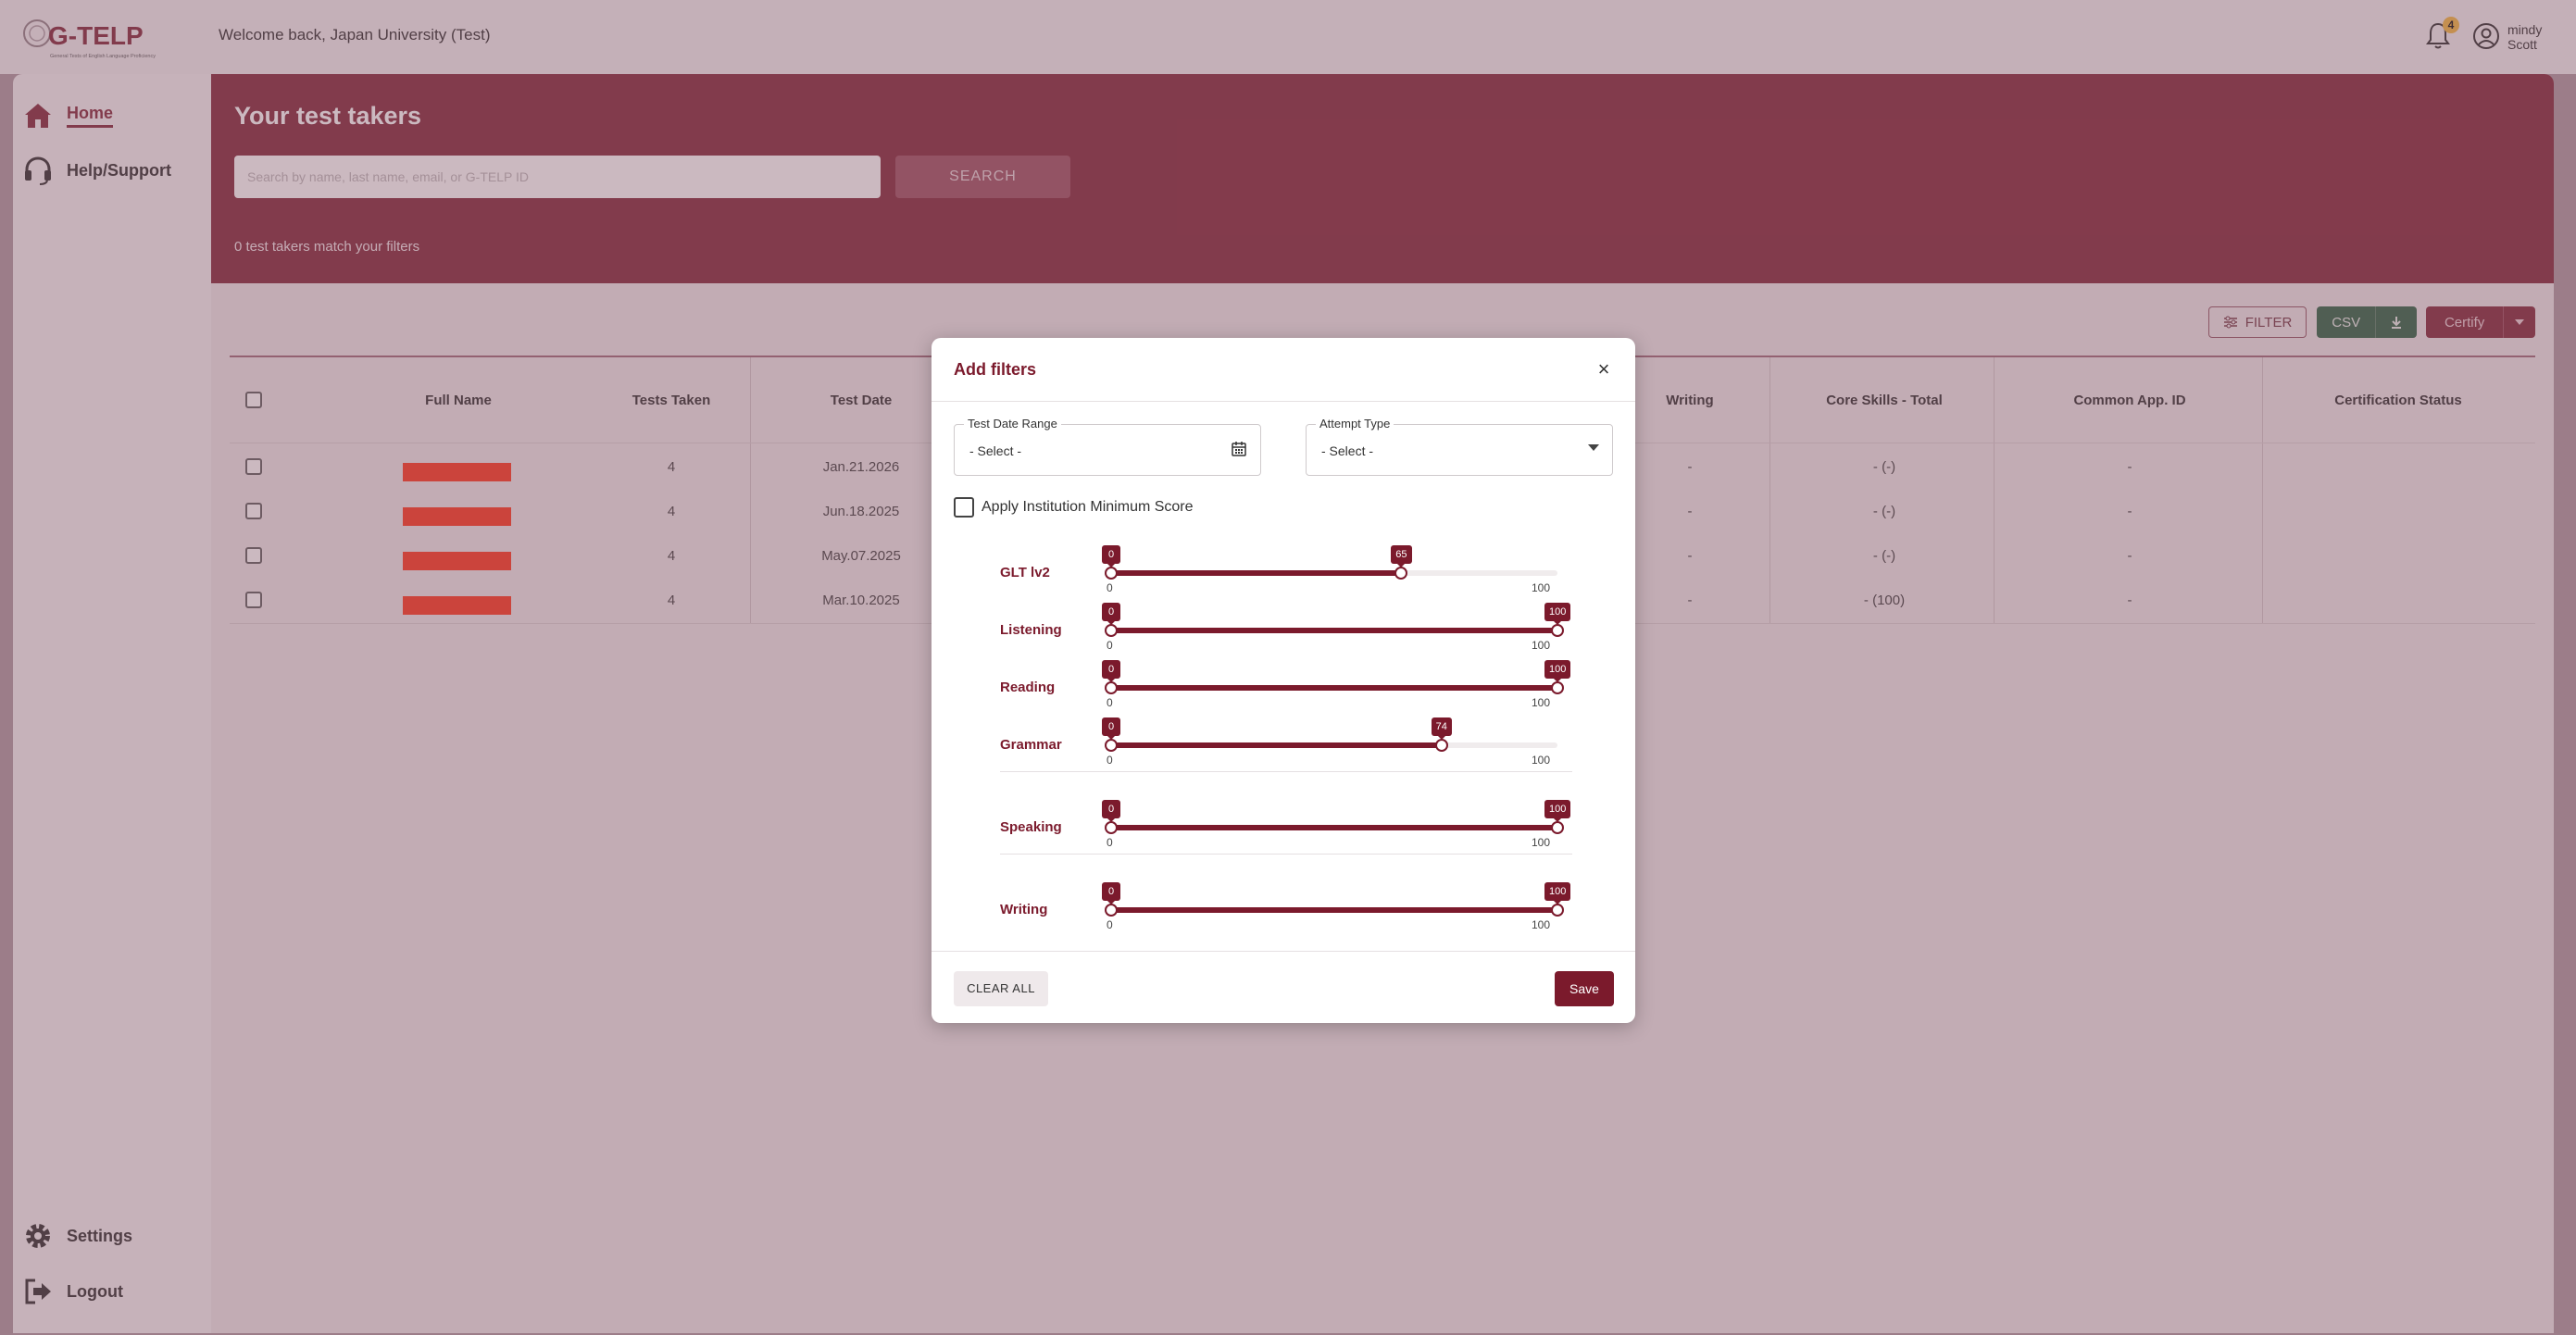  Describe the element at coordinates (1604, 369) in the screenshot. I see `close-icon: ×` at that location.